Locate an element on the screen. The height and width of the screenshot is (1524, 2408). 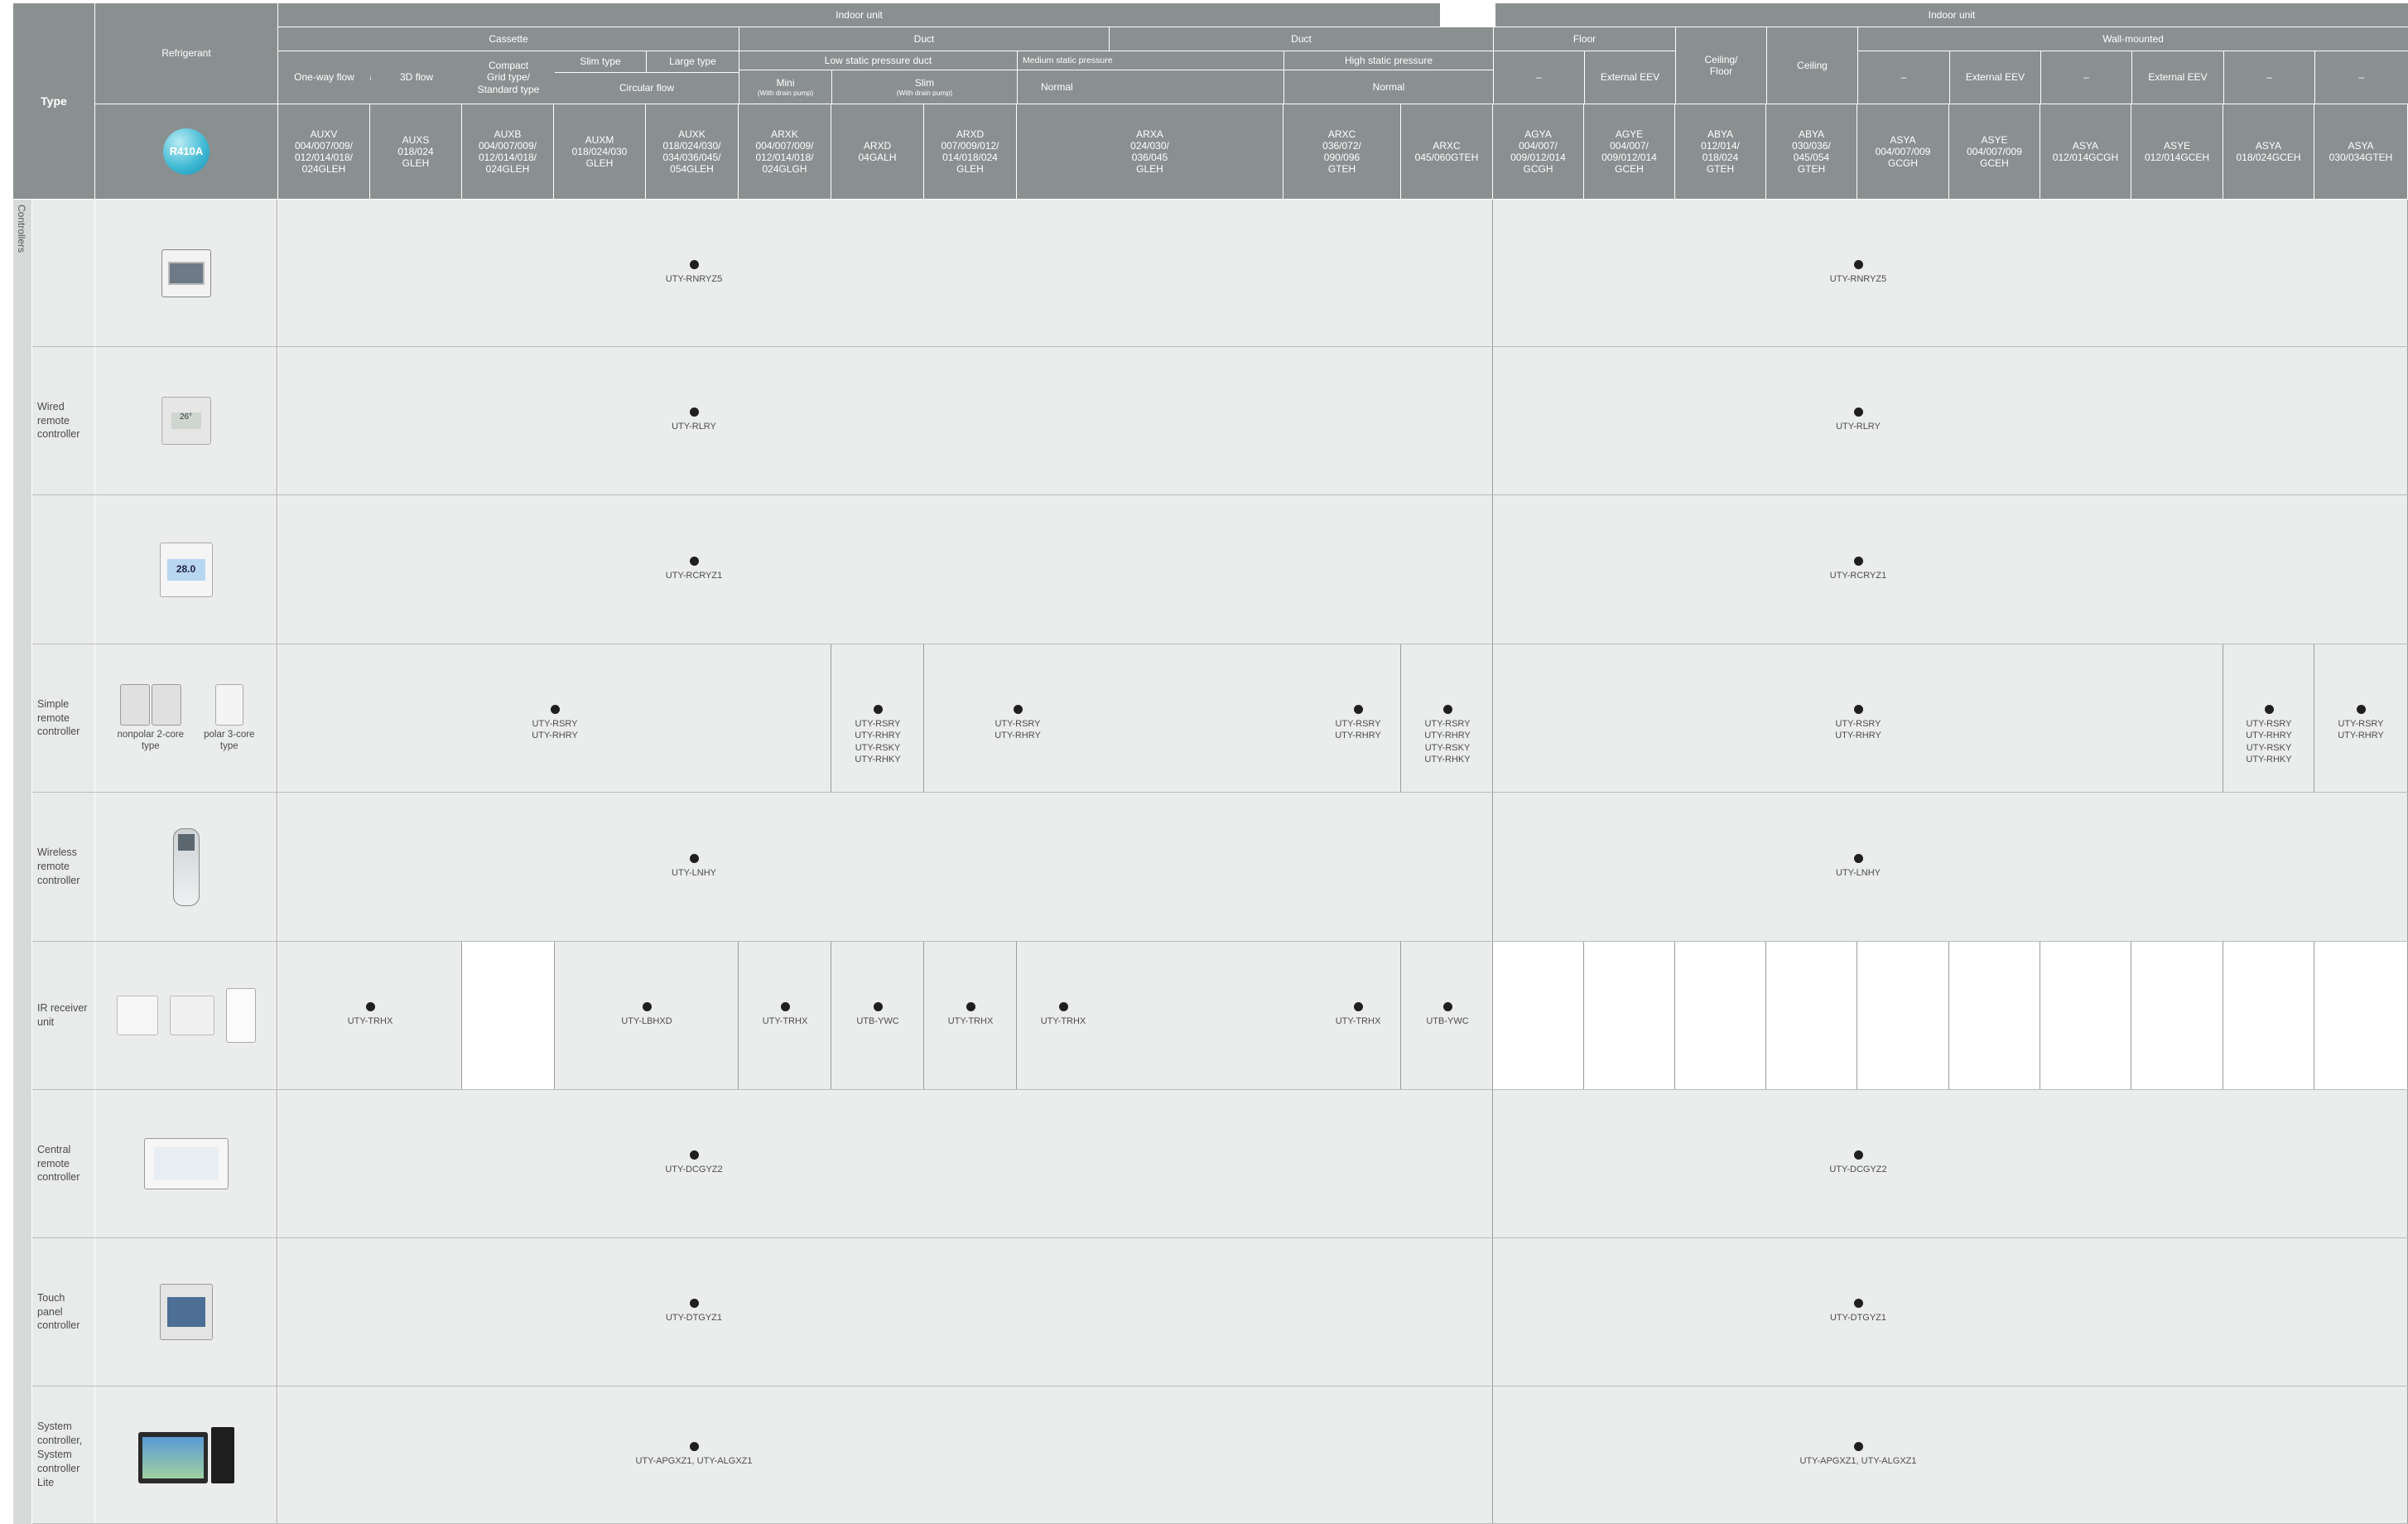
compat-model-label: UTY-DTGYZ1 is located at coordinates (1858, 1318).